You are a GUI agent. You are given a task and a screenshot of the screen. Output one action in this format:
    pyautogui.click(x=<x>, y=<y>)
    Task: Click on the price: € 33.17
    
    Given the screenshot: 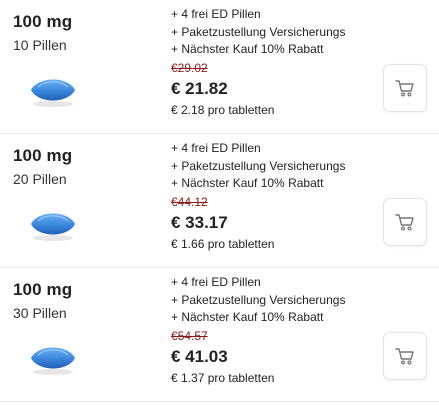 What is the action you would take?
    pyautogui.click(x=199, y=222)
    